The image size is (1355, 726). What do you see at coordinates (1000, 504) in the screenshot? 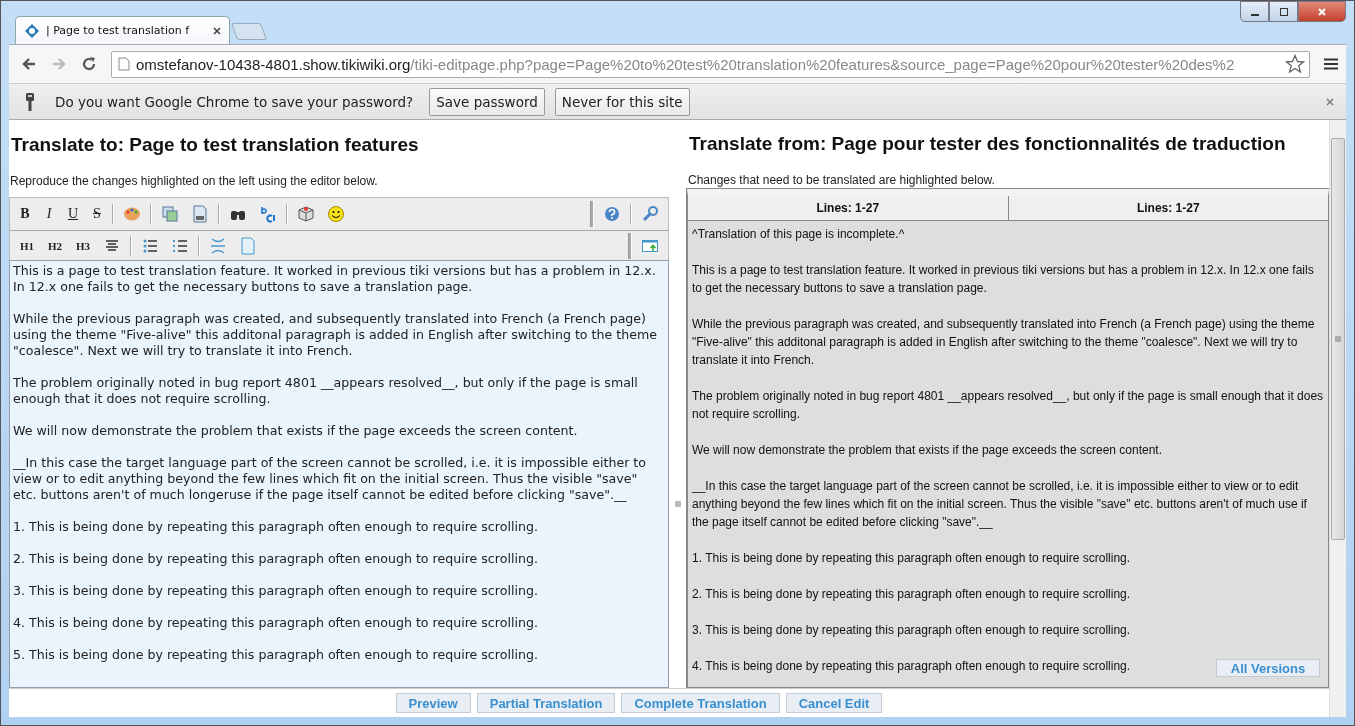
I see `paragraph: __In this case the target language part of the screen cannot be scrolled, i.e. it is impossible either to view or to edit anything beyond the few lines which fit on the initial screen. Thus the visible "save" etc. buttons aren't of much use if the page itself cannot be edited before clicking "save".__` at bounding box center [1000, 504].